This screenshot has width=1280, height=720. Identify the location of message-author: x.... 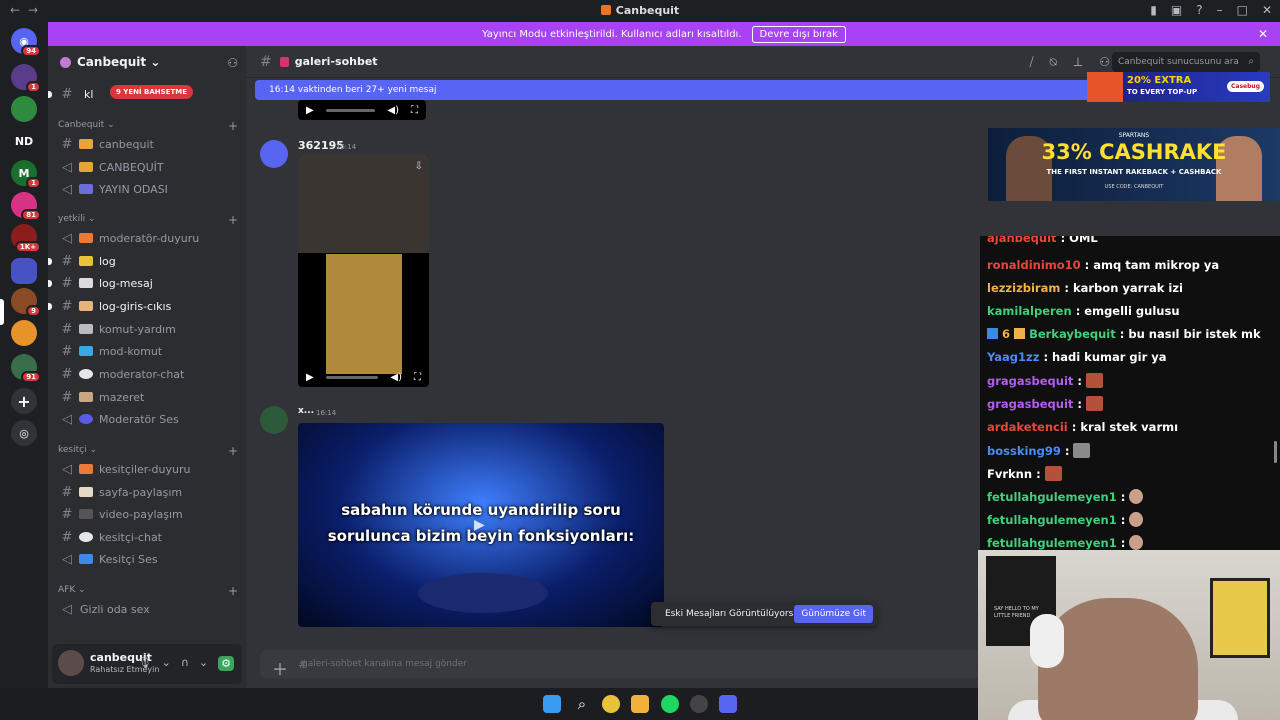
(306, 411).